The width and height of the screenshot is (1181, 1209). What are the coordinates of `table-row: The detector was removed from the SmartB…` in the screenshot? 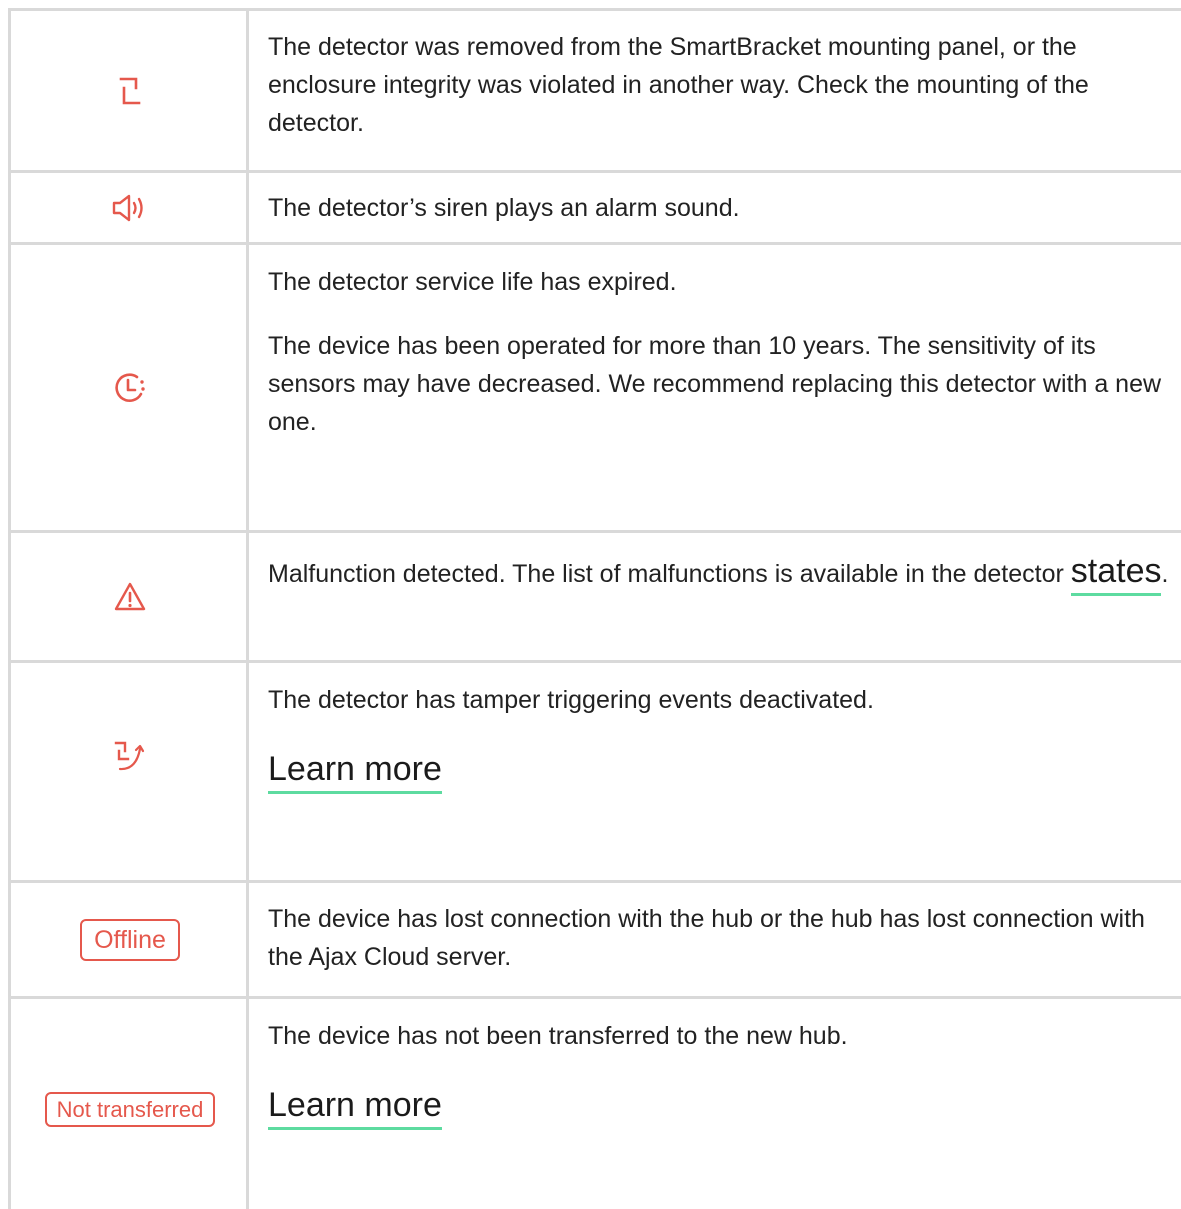 It's located at (594, 90).